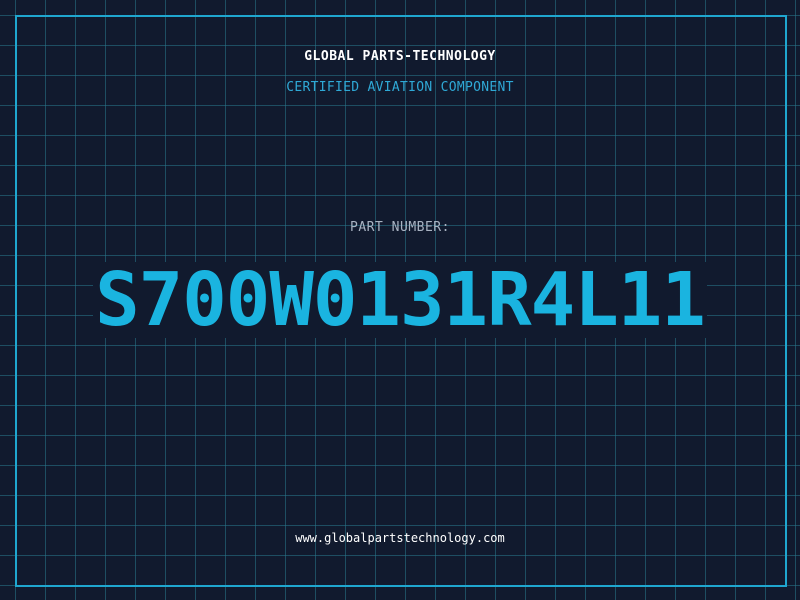 Image resolution: width=800 pixels, height=600 pixels. Describe the element at coordinates (400, 87) in the screenshot. I see `certification-subtitle: CERTIFIED AVIATION COMPONENT` at that location.